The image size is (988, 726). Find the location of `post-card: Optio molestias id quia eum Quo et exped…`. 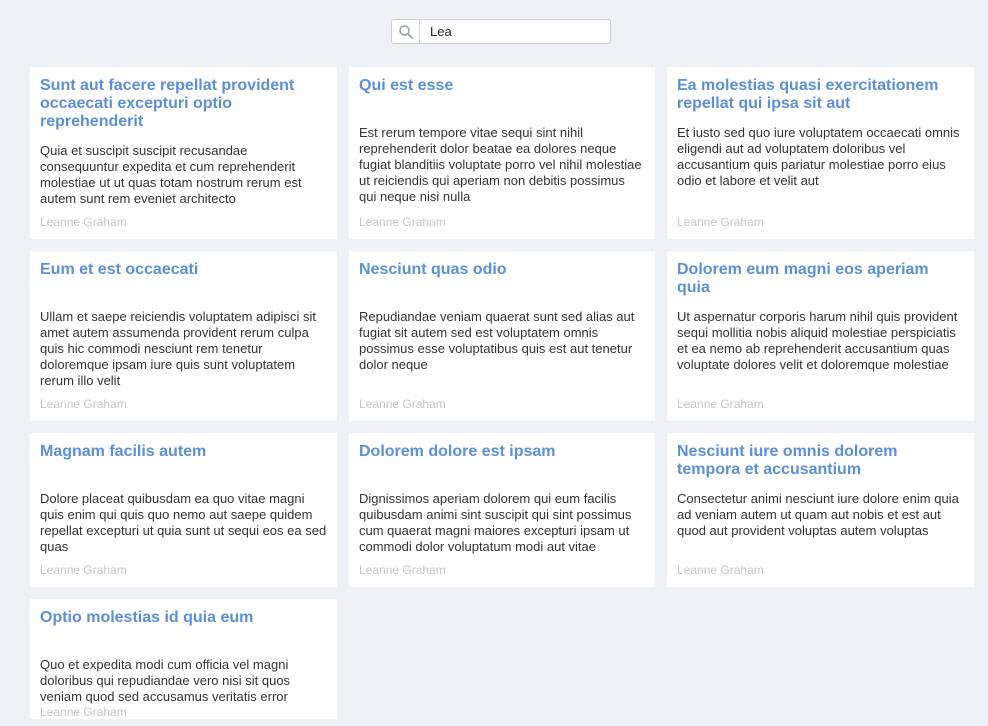

post-card: Optio molestias id quia eum Quo et exped… is located at coordinates (183, 659).